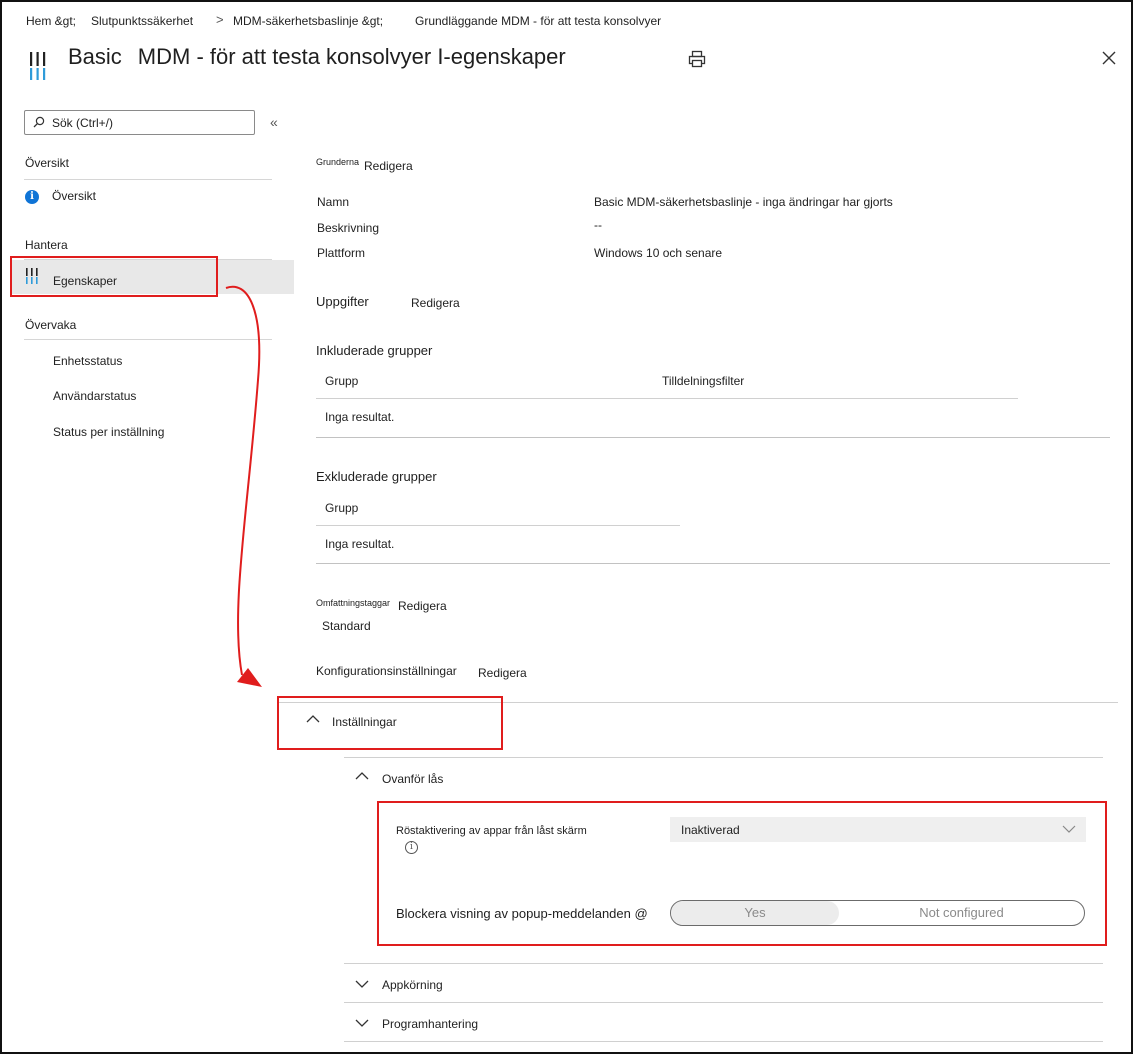  I want to click on assignments-heading: Uppgifter, so click(342, 301).